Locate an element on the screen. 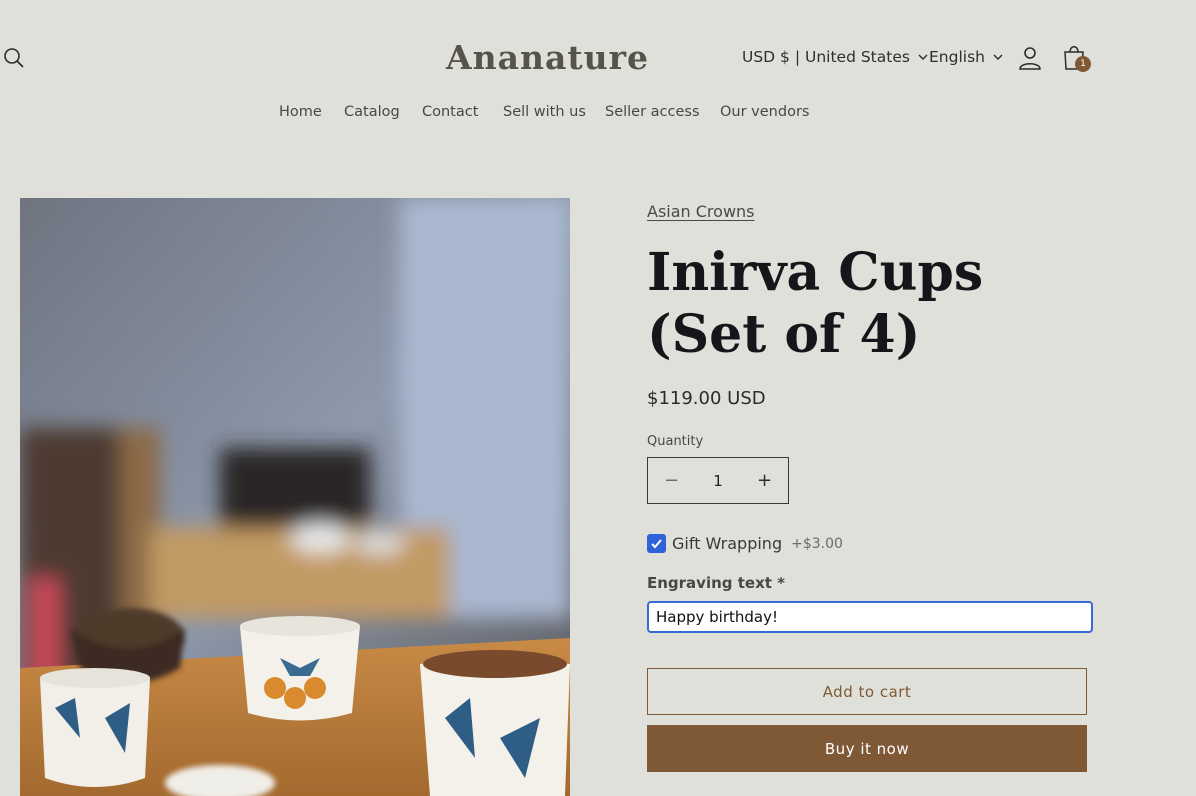  engraving-input is located at coordinates (870, 617).